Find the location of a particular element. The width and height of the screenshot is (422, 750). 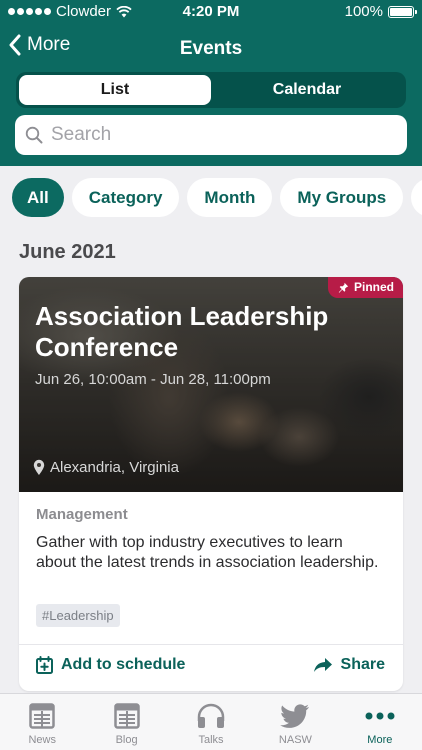

share-icon is located at coordinates (322, 665).